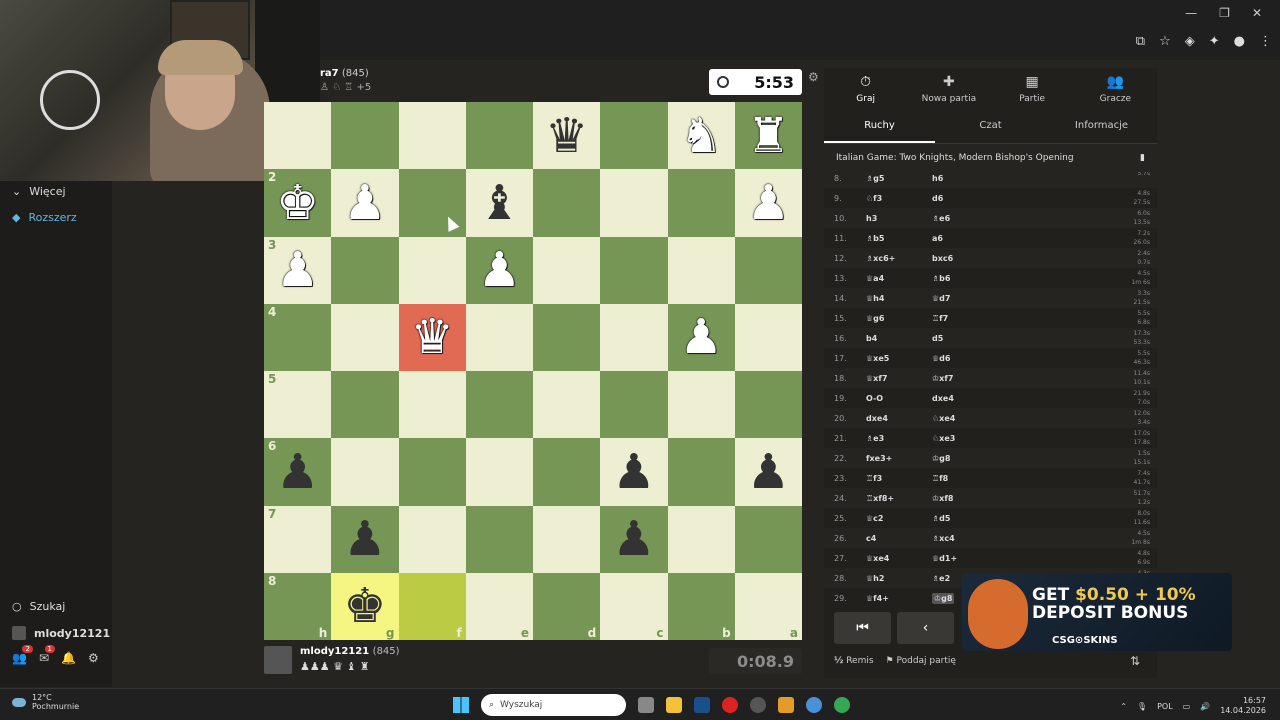  What do you see at coordinates (1205, 706) in the screenshot?
I see `volume-icon: 🔊` at bounding box center [1205, 706].